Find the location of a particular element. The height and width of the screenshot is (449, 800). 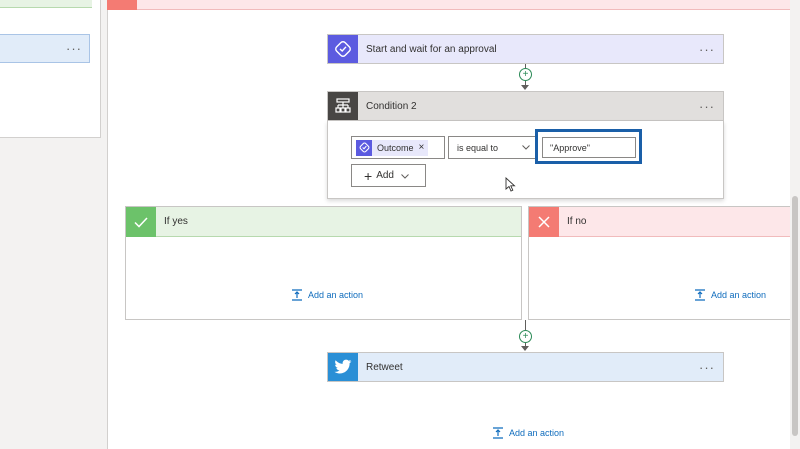

left-green-header is located at coordinates (46, 4).